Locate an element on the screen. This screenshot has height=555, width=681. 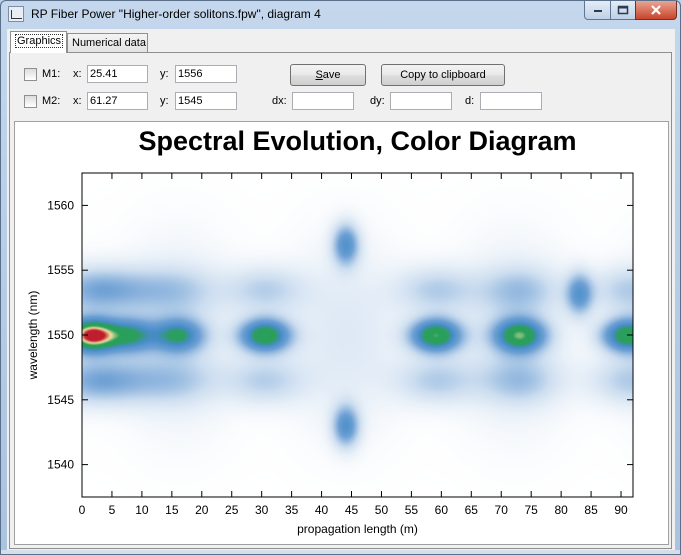
tab-graphics-label: Graphics is located at coordinates (39, 41).